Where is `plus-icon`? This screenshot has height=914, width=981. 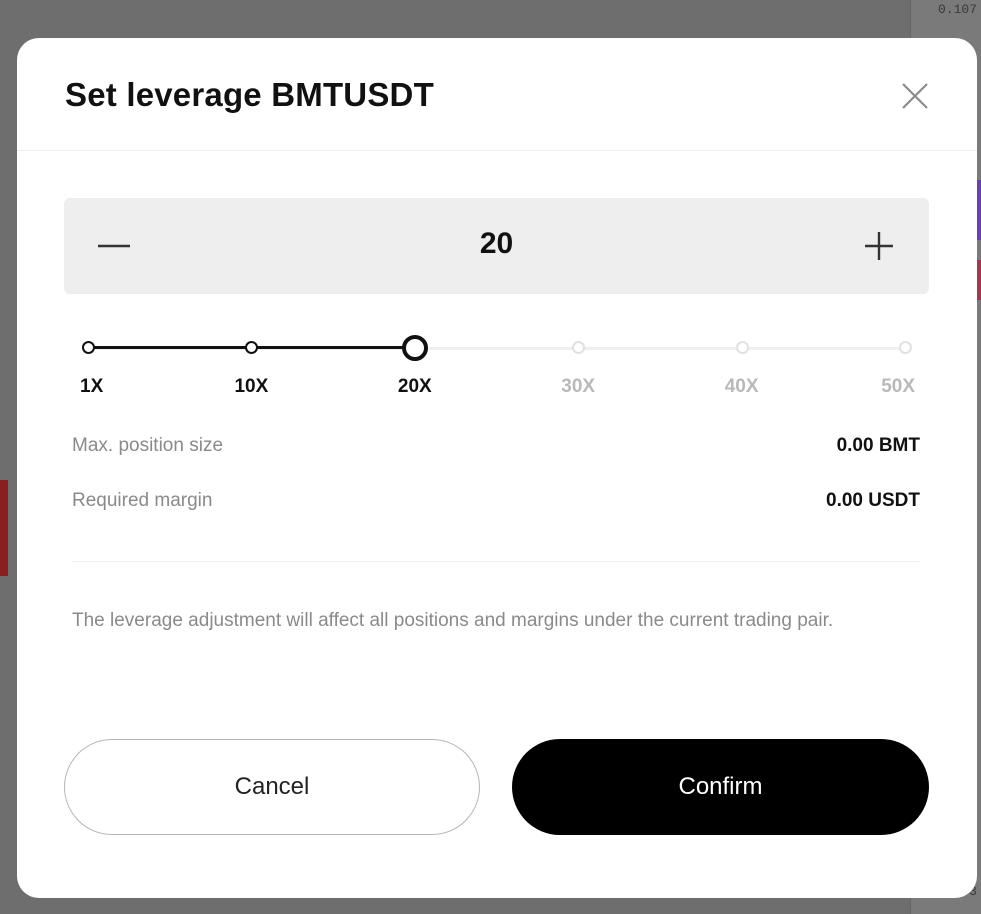 plus-icon is located at coordinates (879, 246).